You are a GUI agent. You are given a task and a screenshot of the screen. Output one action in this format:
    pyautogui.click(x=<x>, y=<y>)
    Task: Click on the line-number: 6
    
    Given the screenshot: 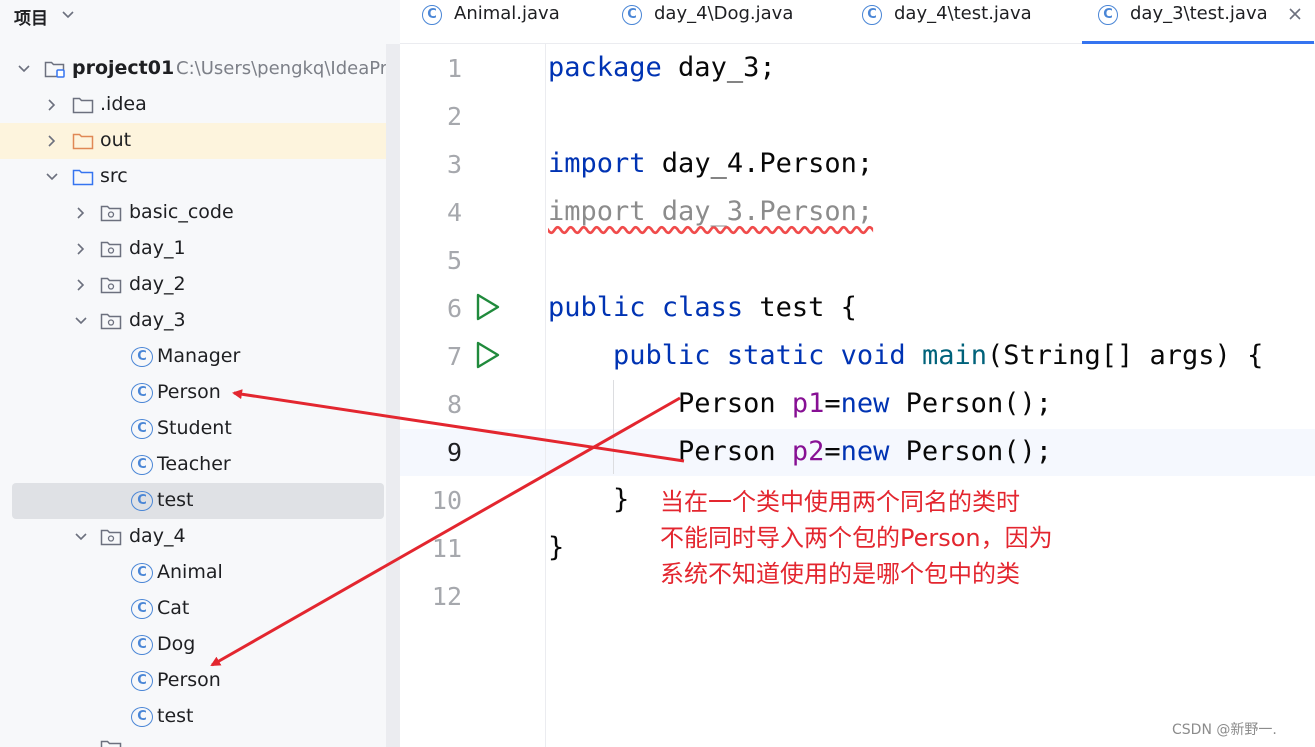 What is the action you would take?
    pyautogui.click(x=454, y=308)
    